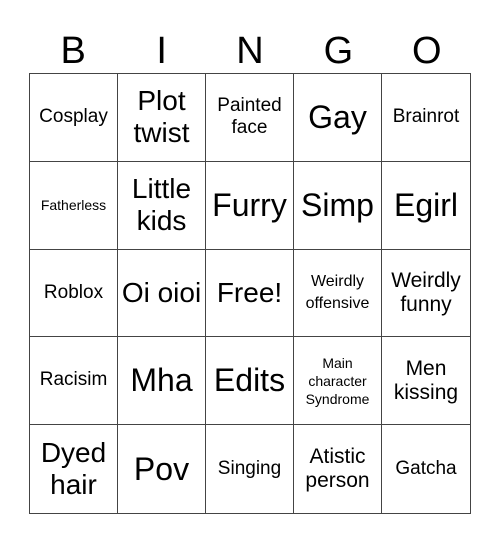 Image resolution: width=500 pixels, height=544 pixels. What do you see at coordinates (426, 381) in the screenshot?
I see `bingo-cell: Men kissing` at bounding box center [426, 381].